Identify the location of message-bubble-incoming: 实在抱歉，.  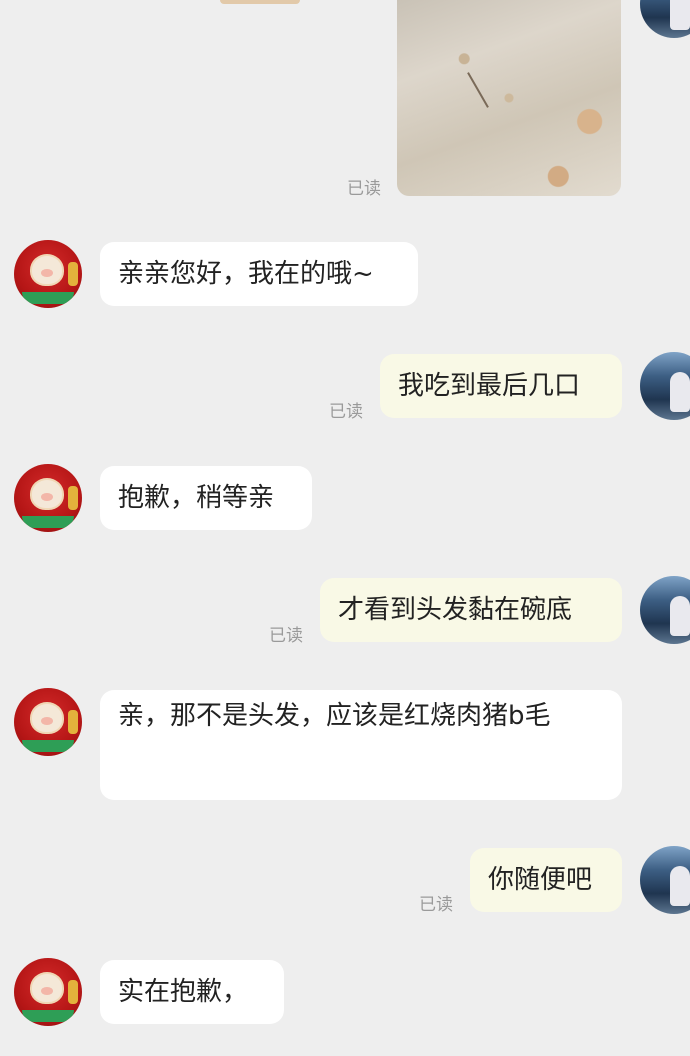
(192, 992).